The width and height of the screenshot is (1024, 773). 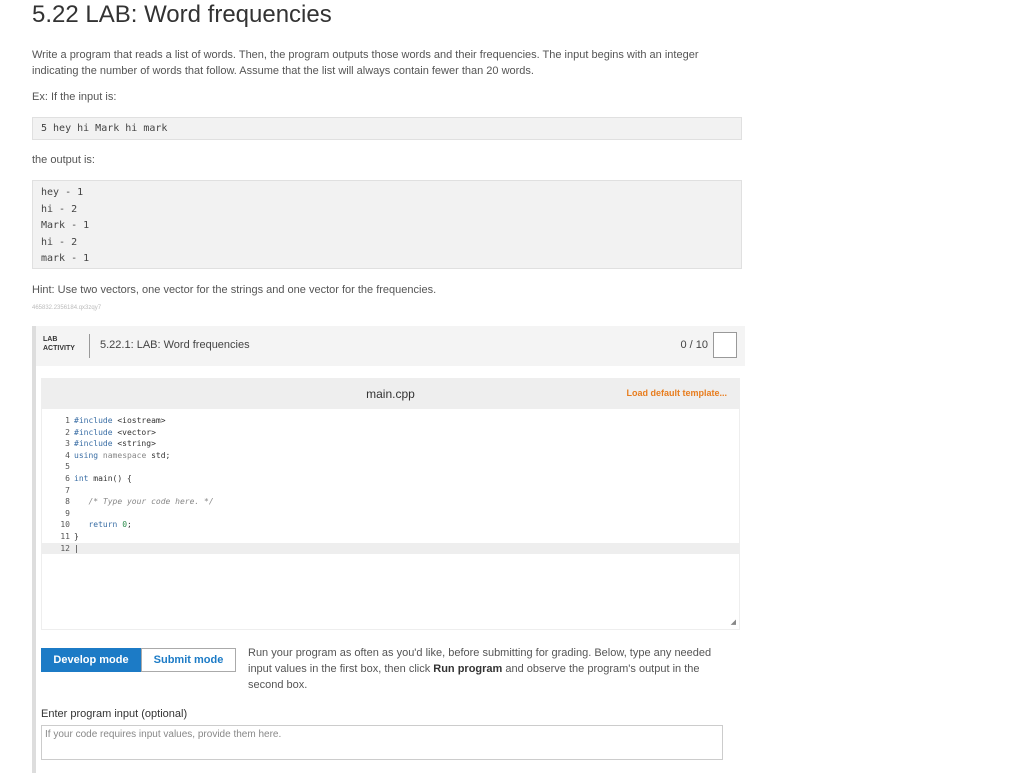 What do you see at coordinates (188, 660) in the screenshot?
I see `submit-mode-button: Submit mode` at bounding box center [188, 660].